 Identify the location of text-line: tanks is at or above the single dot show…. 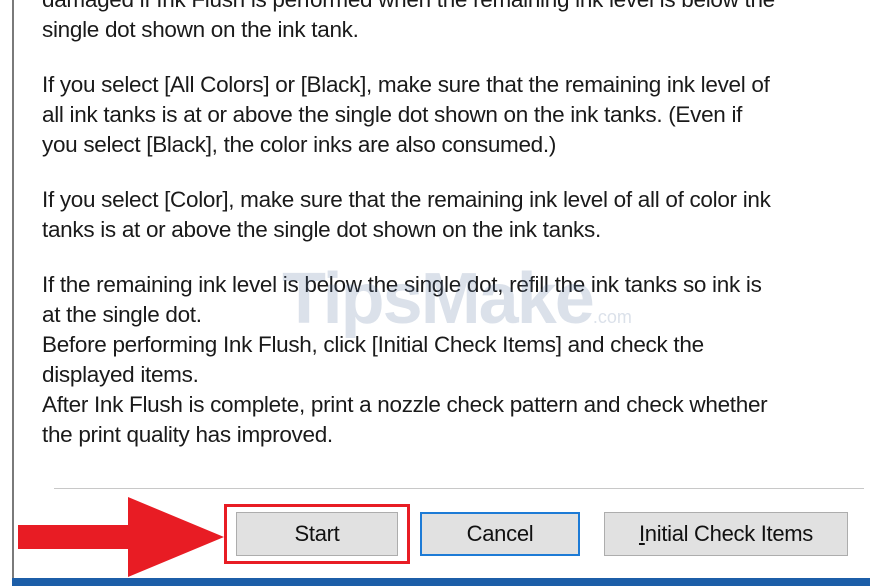
(321, 229).